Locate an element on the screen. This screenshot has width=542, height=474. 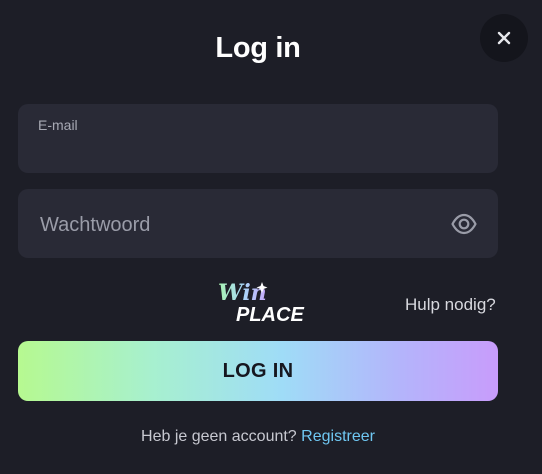
winplace-logo: Win PLACE is located at coordinates (261, 303).